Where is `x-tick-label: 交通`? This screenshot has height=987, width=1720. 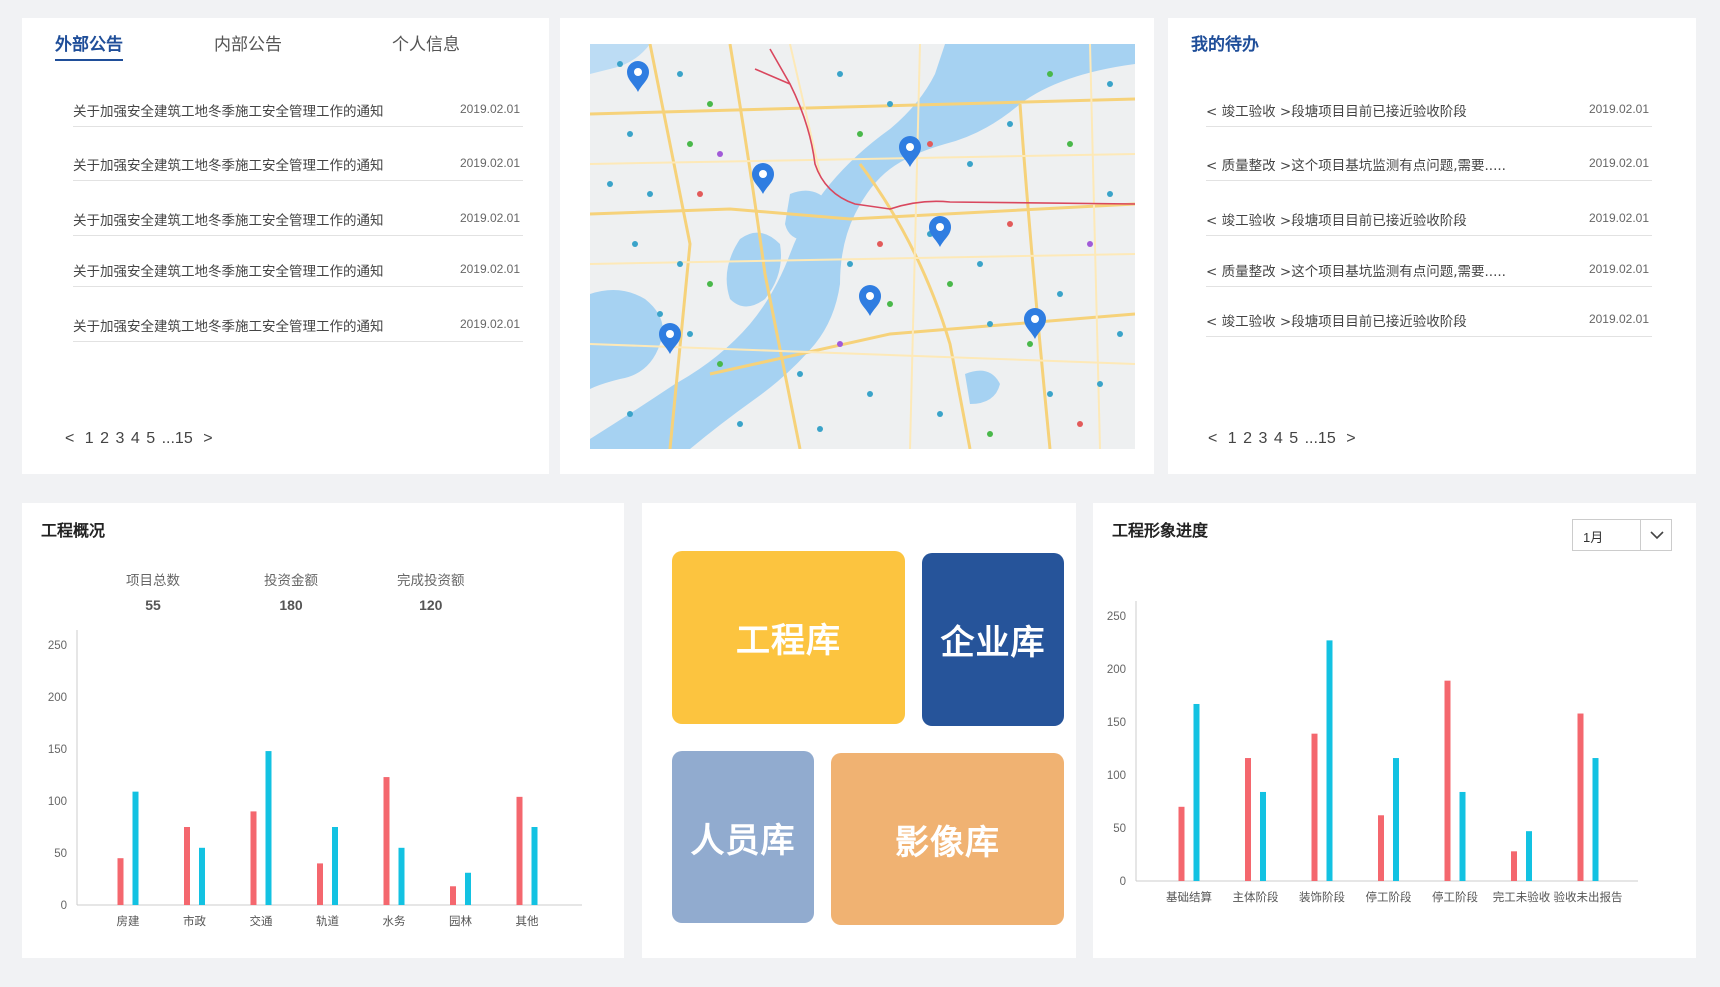
x-tick-label: 交通 is located at coordinates (261, 921).